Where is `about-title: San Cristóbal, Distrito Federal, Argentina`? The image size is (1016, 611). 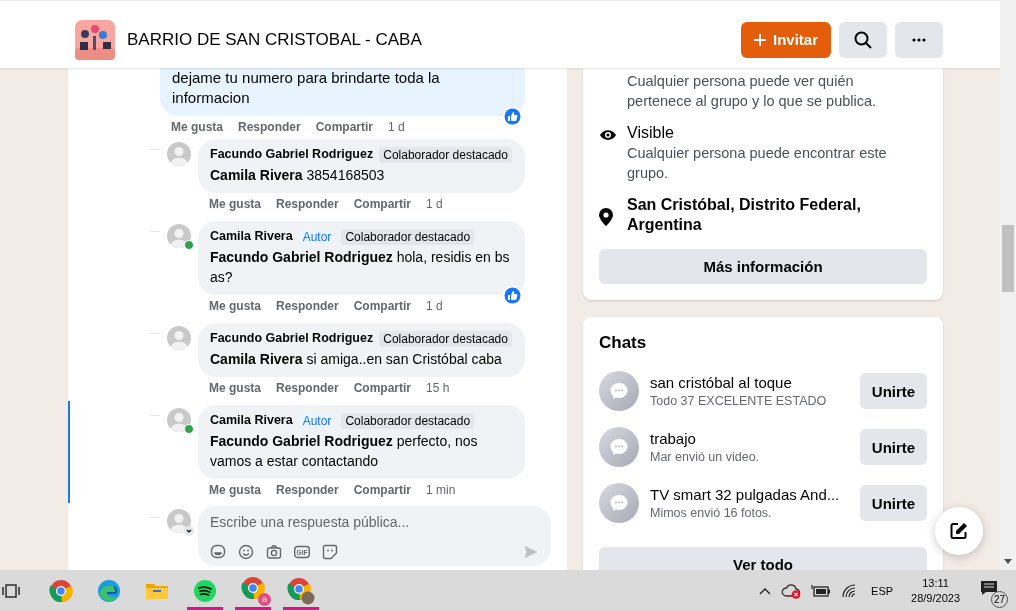
about-title: San Cristóbal, Distrito Federal, Argentina is located at coordinates (744, 215).